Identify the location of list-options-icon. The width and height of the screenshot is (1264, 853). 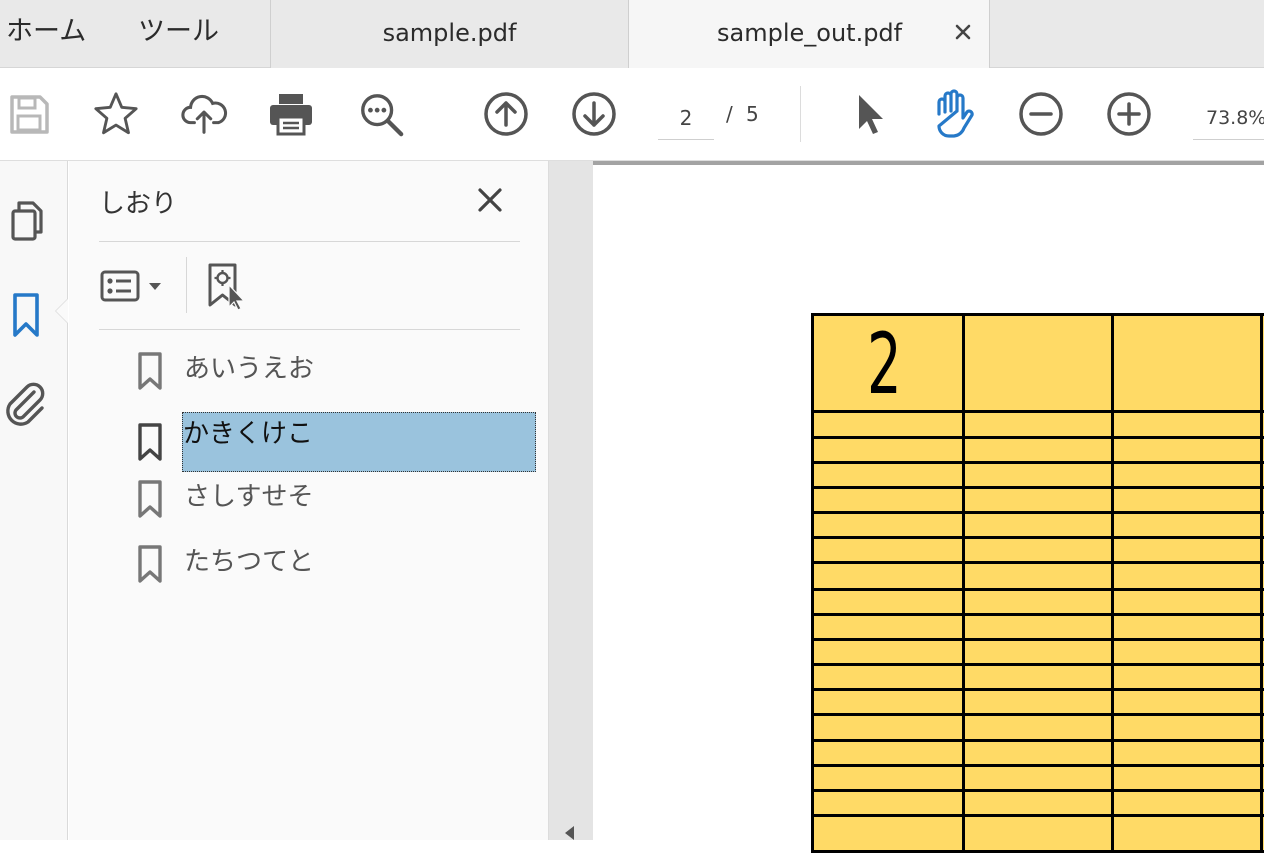
(120, 286).